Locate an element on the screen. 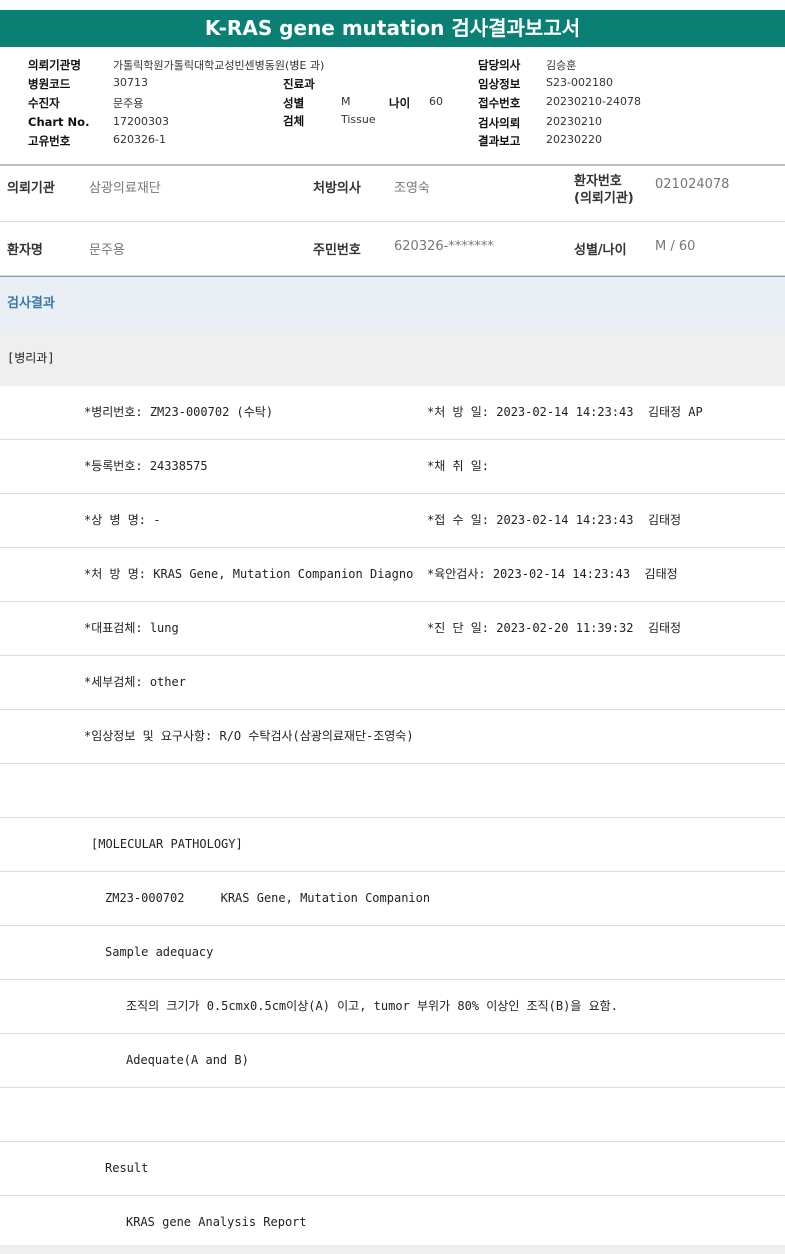  molecular-header: [MOLECULAR PATHOLOGY] is located at coordinates (167, 844).